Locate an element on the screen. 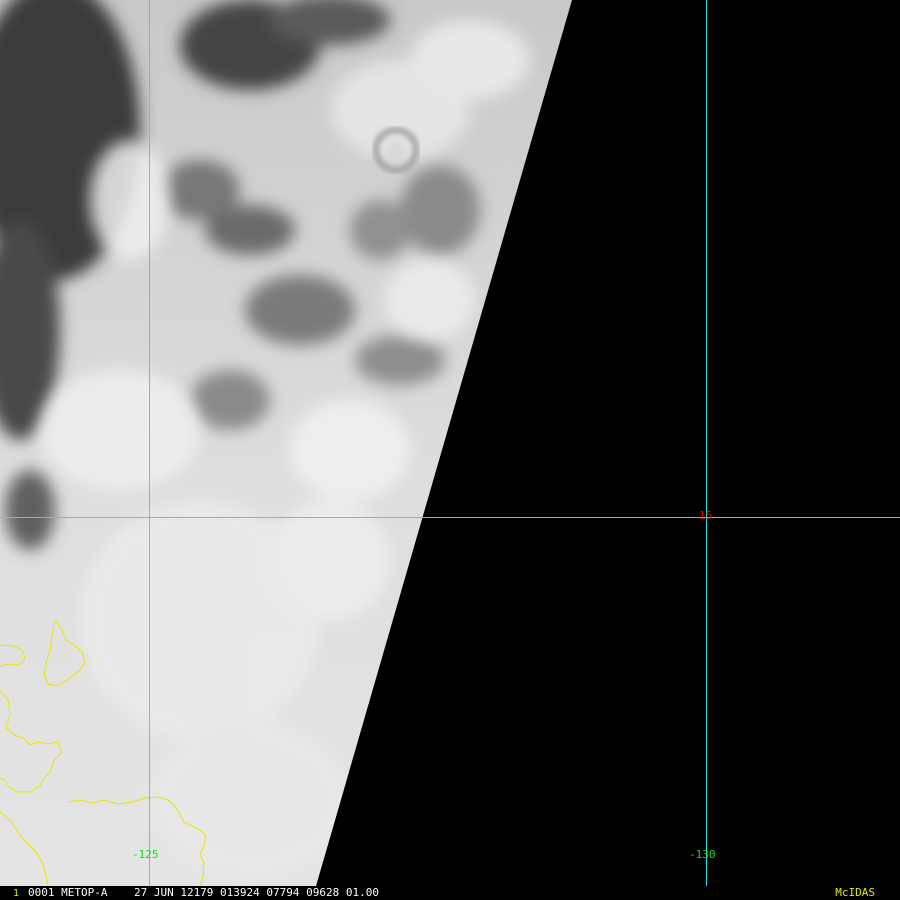  longitude-label-minus-130: -130 is located at coordinates (702, 854).